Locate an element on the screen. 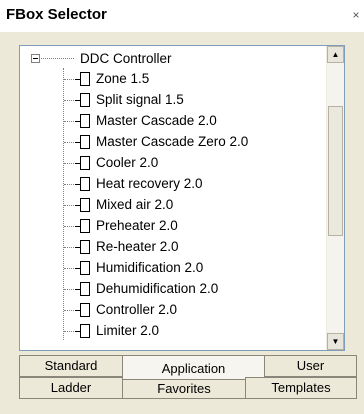 The height and width of the screenshot is (414, 364). tree-root-label: DDC Controller is located at coordinates (126, 58).